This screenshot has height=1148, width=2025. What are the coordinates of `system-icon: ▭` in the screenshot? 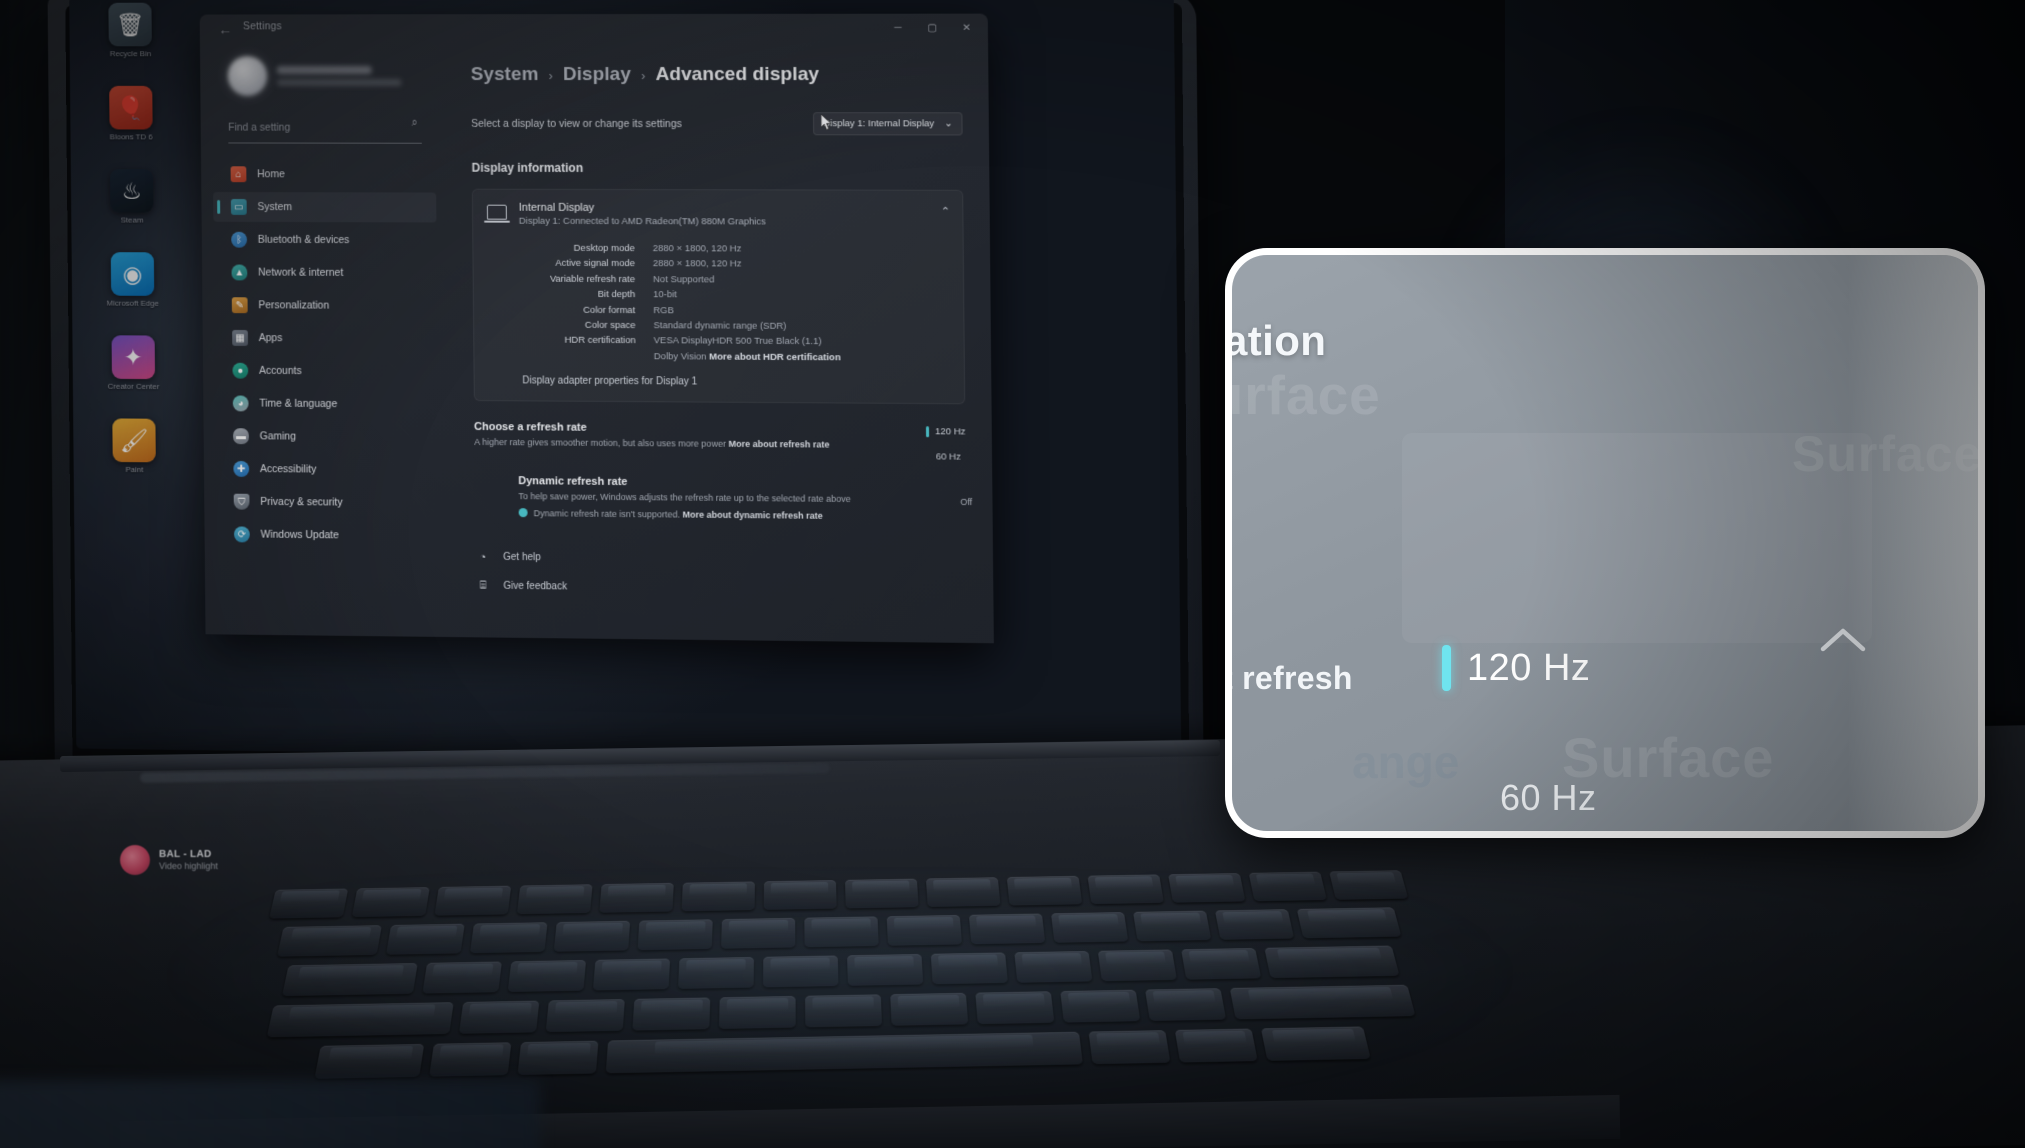 It's located at (238, 207).